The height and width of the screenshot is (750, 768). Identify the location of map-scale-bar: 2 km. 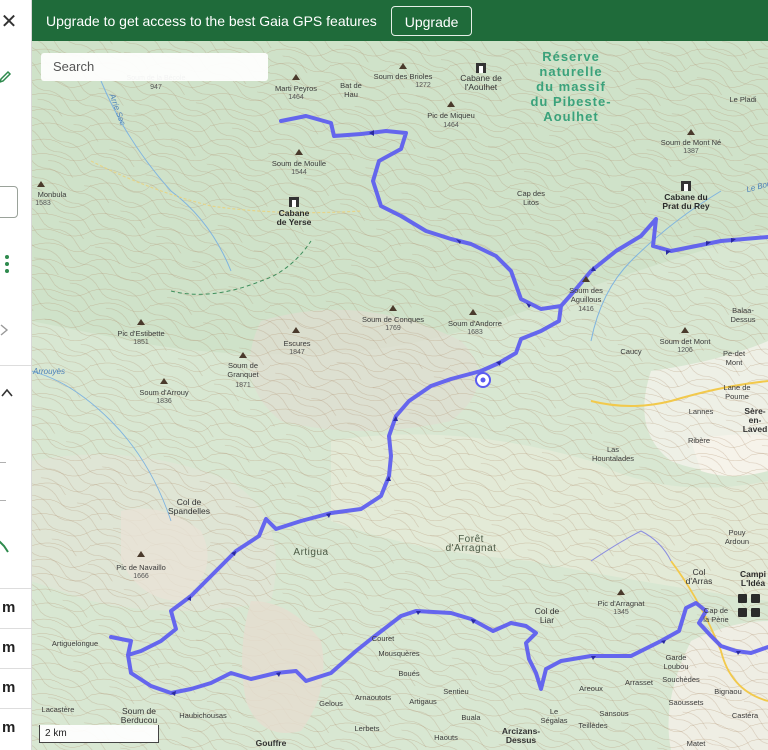
(99, 734).